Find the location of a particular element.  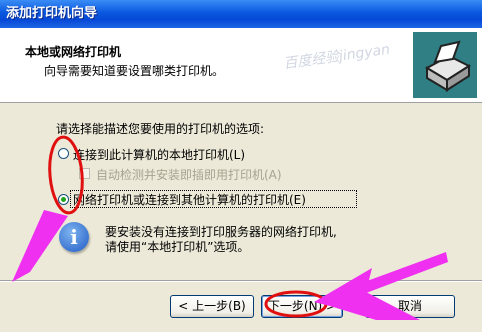

auto-detect-label: 自动检测并安装即插即用打印机(A) is located at coordinates (189, 175).